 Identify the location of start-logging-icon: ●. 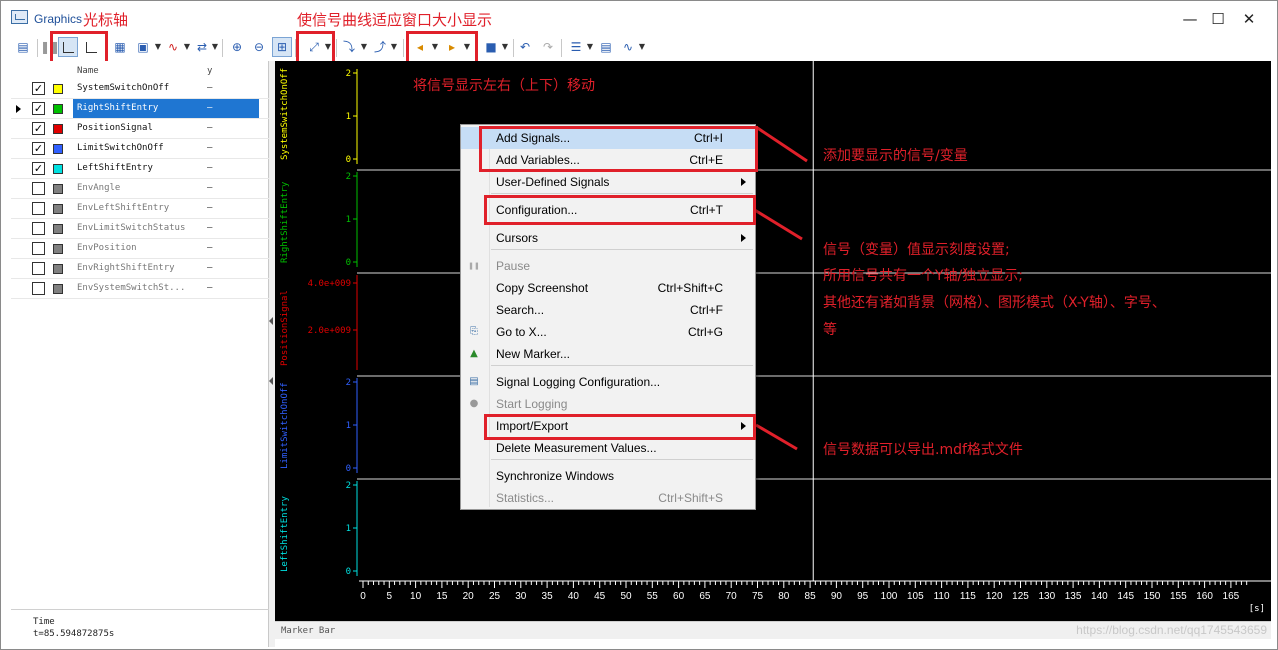
(474, 403).